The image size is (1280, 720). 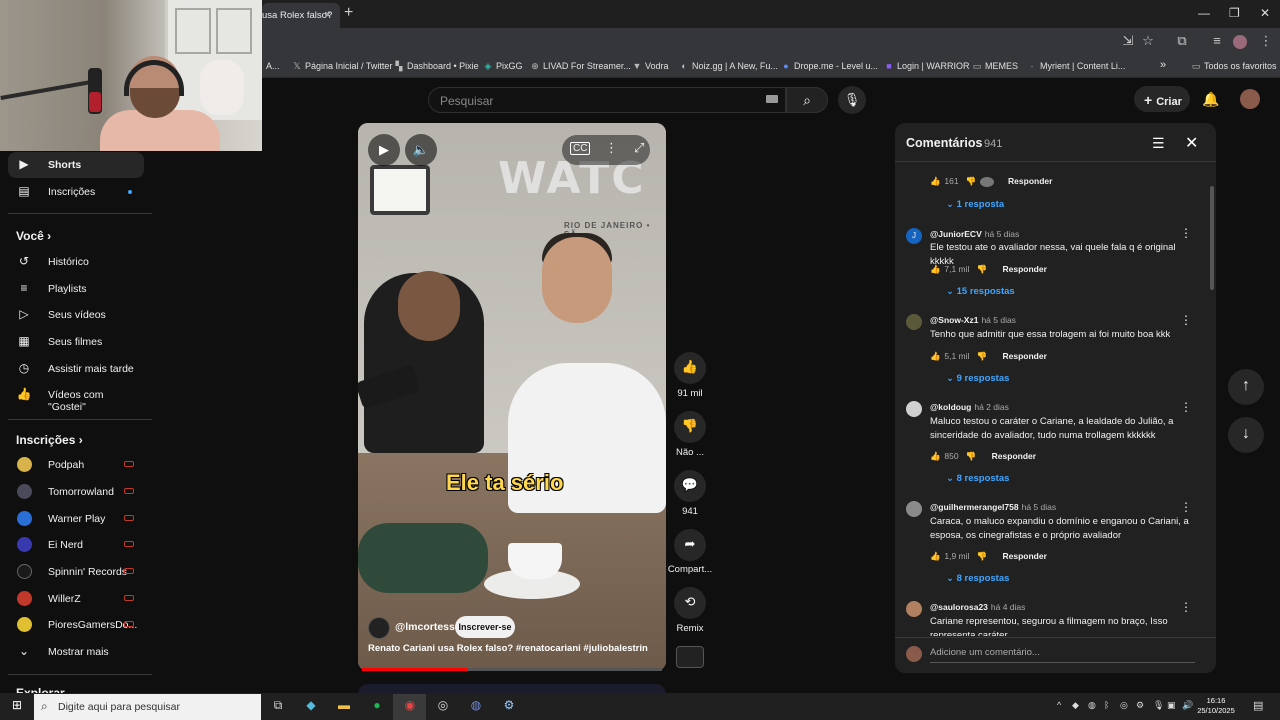 What do you see at coordinates (147, 707) in the screenshot?
I see `taskbar-search-input: ⌕ Digite aqui para pesquisar` at bounding box center [147, 707].